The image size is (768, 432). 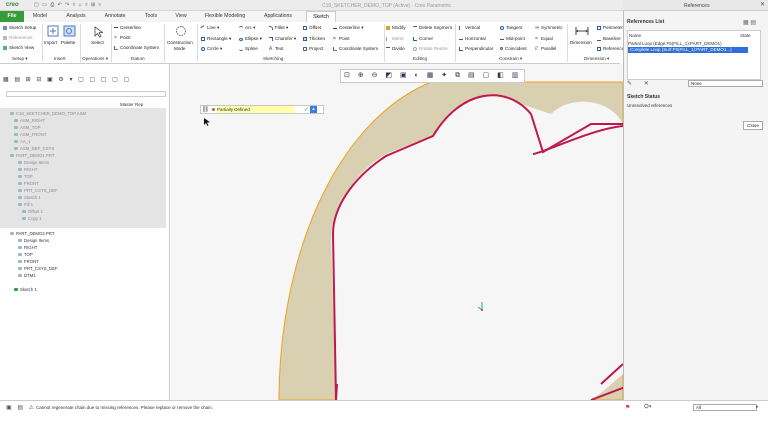 What do you see at coordinates (725, 407) in the screenshot?
I see `selection-filter-select: All` at bounding box center [725, 407].